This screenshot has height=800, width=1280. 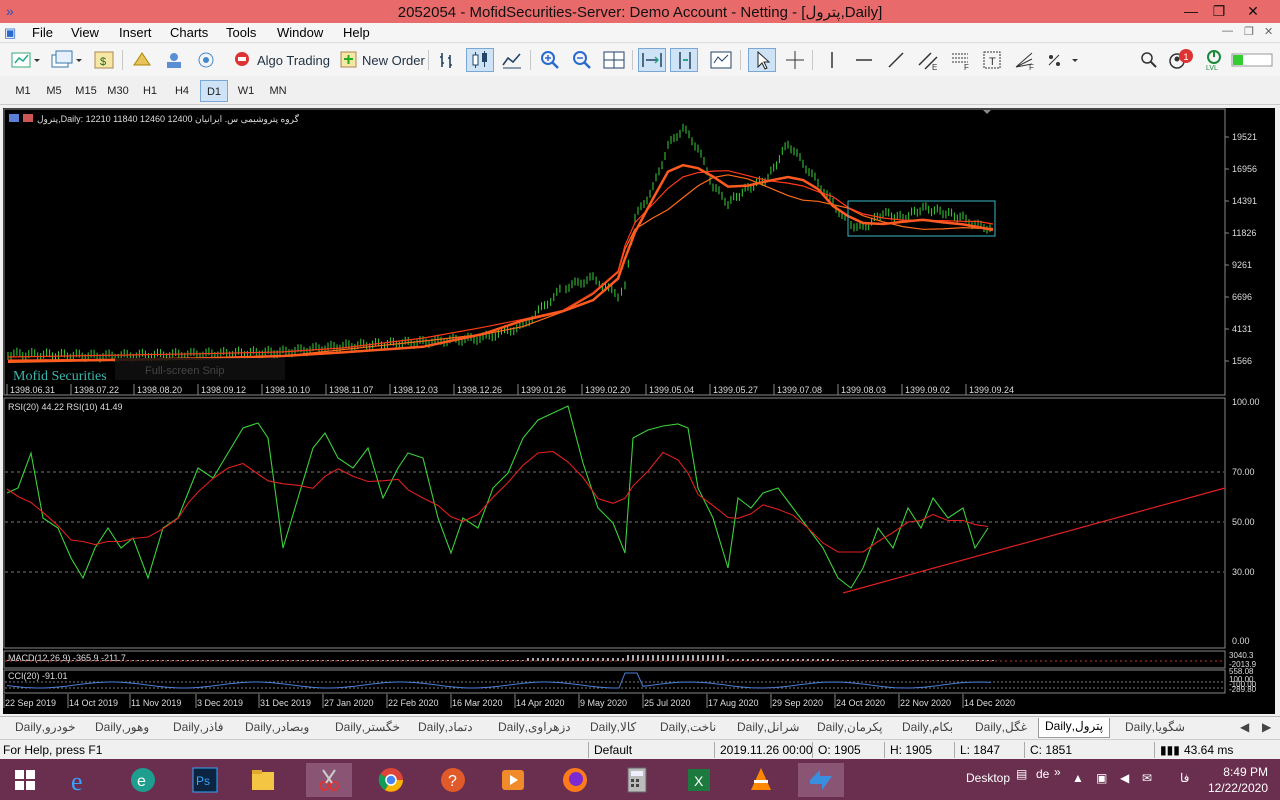 What do you see at coordinates (988, 778) in the screenshot?
I see `desktop-toolbar-label: Desktop` at bounding box center [988, 778].